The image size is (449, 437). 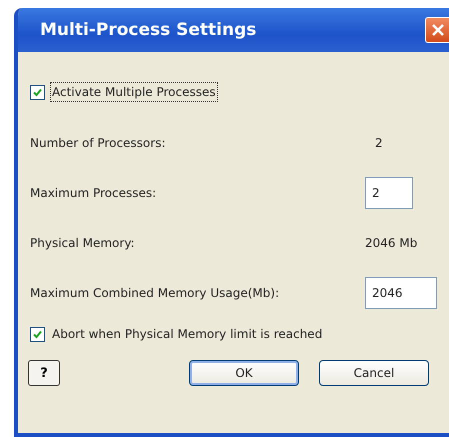 I want to click on field-label: Maximum Processes:, so click(x=94, y=193).